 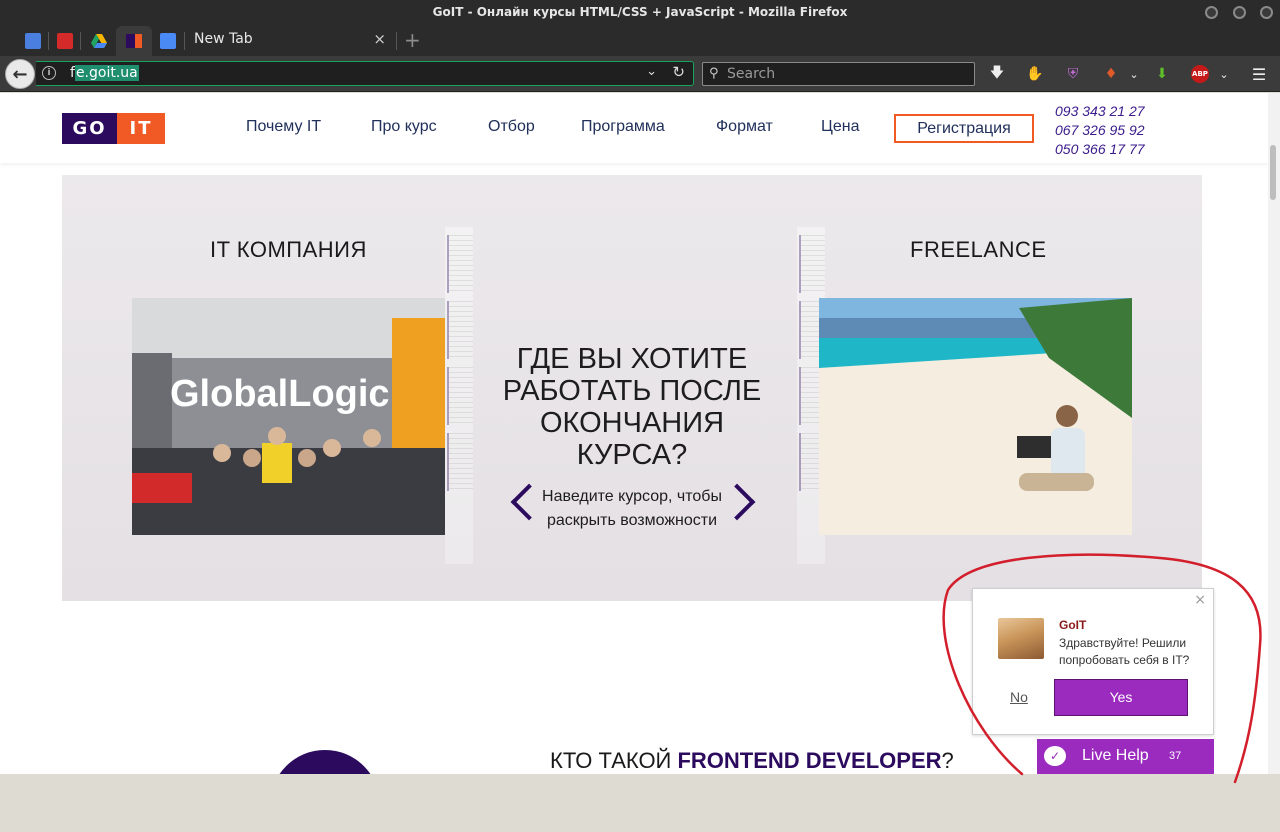 What do you see at coordinates (751, 74) in the screenshot?
I see `search-placeholder: Search` at bounding box center [751, 74].